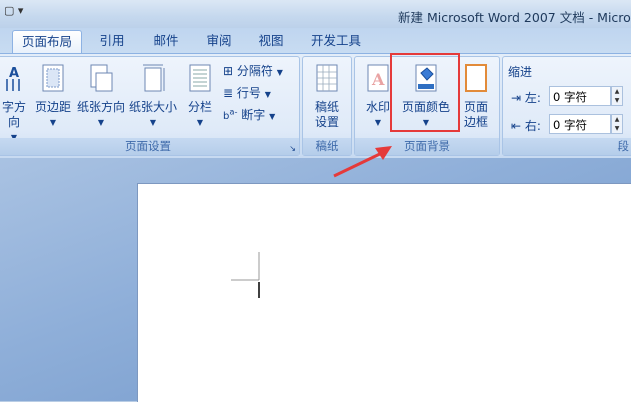  What do you see at coordinates (53, 78) in the screenshot?
I see `margins-icon` at bounding box center [53, 78].